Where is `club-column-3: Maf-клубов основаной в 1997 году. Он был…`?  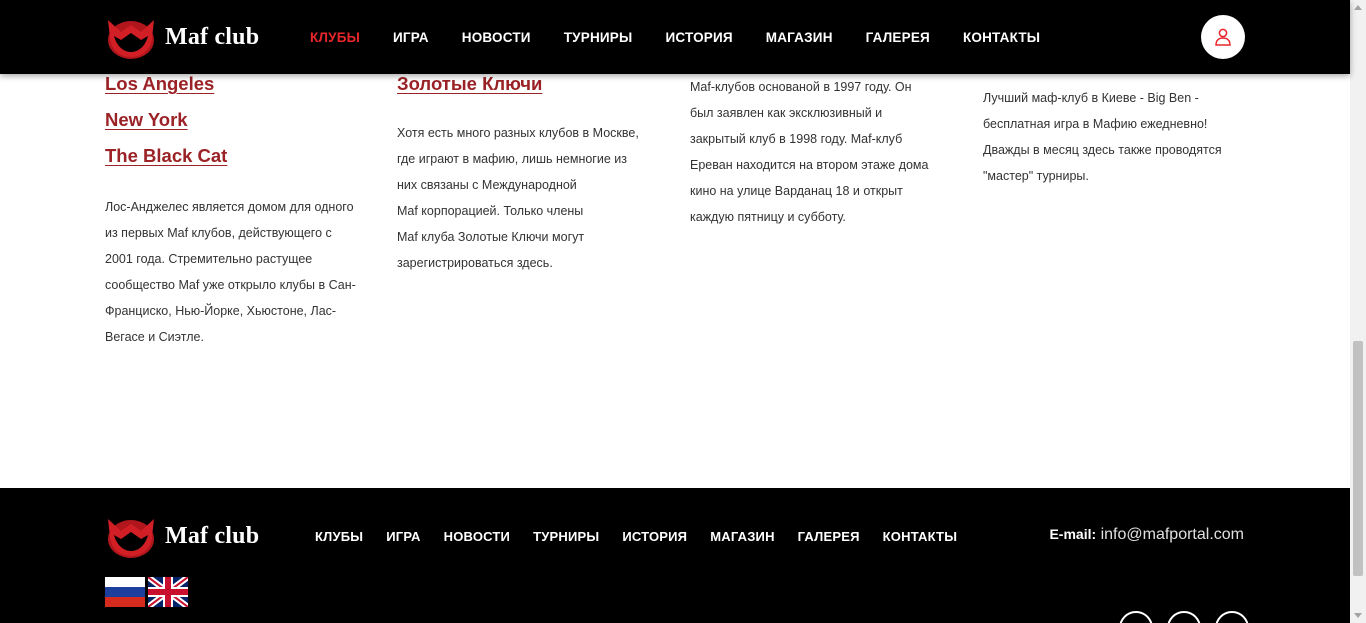
club-column-3: Maf-клубов основаной в 1997 году. Он был… is located at coordinates (827, 152).